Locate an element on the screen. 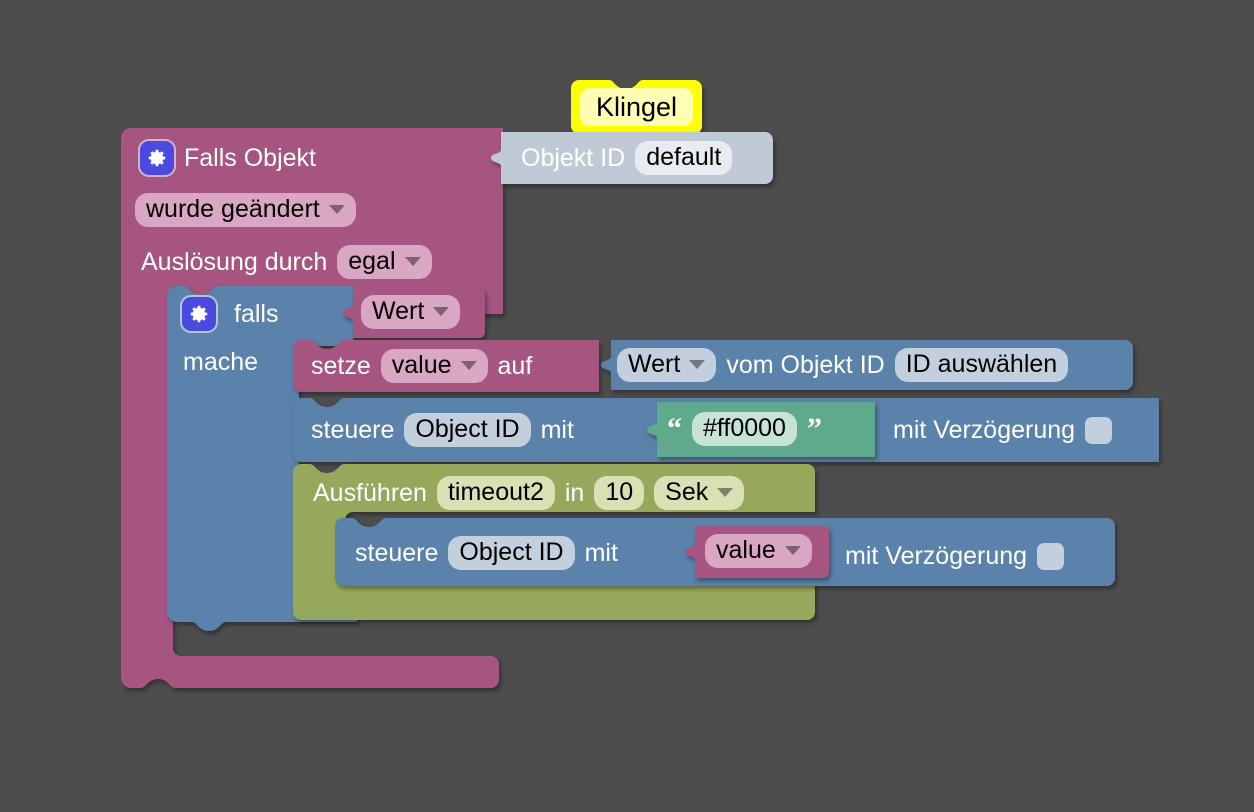 The width and height of the screenshot is (1254, 812). set-label: setze is located at coordinates (341, 365).